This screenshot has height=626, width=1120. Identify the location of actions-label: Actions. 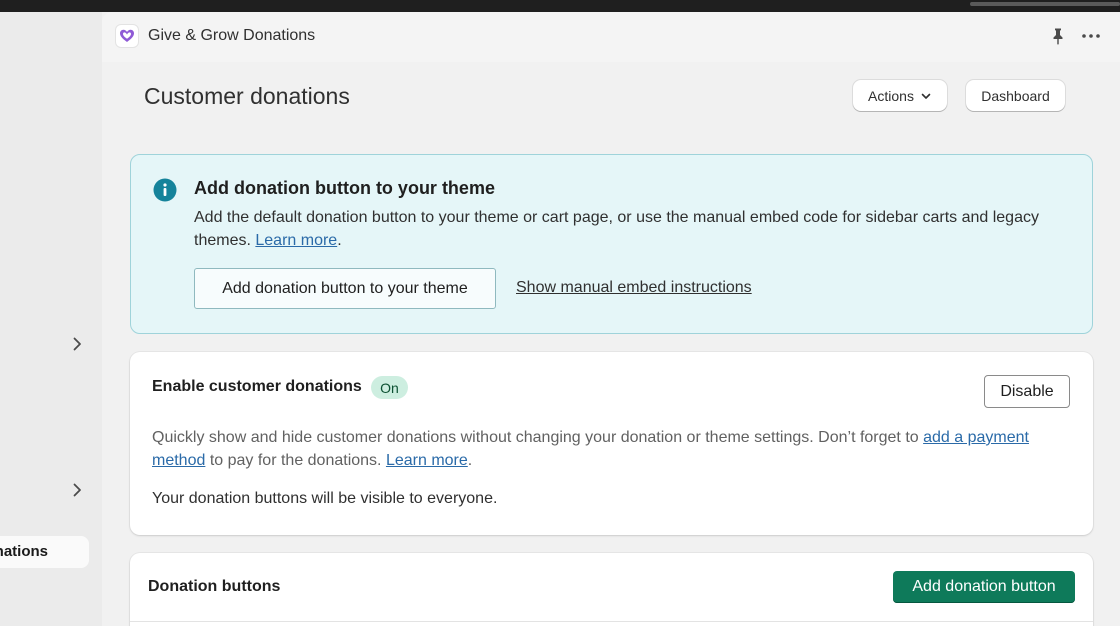
(891, 95).